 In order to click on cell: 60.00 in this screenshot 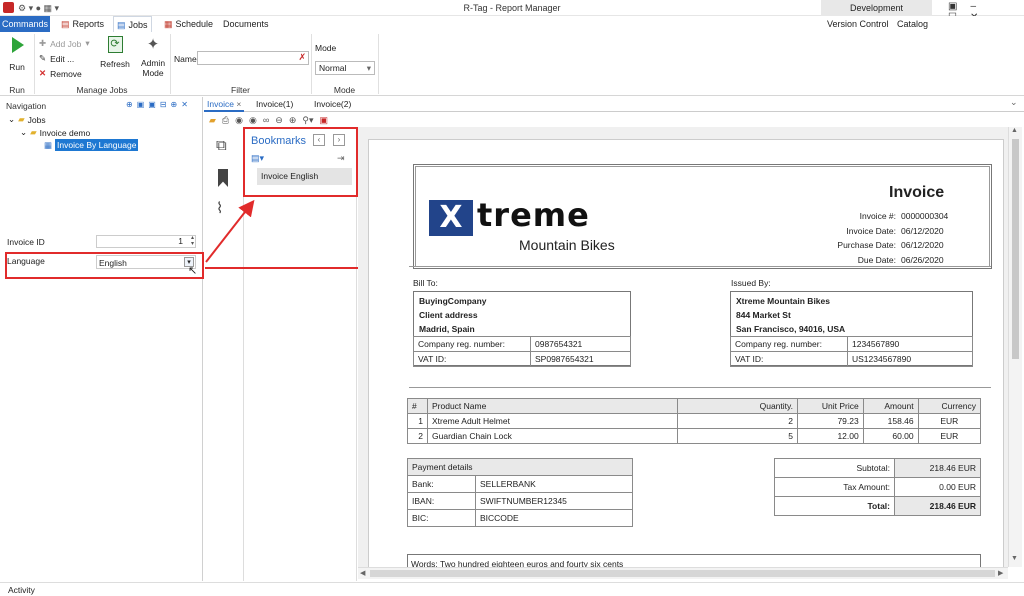, I will do `click(890, 436)`.